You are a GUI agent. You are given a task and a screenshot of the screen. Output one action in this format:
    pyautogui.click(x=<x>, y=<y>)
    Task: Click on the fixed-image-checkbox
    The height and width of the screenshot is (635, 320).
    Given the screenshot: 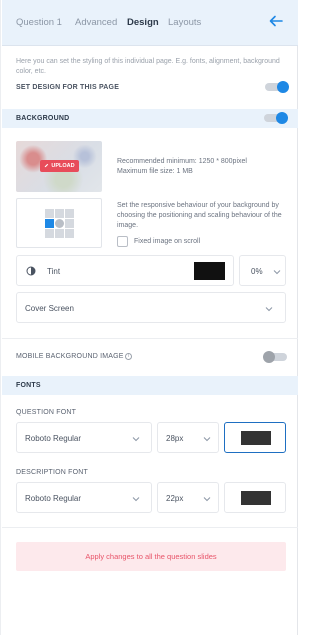 What is the action you would take?
    pyautogui.click(x=122, y=241)
    